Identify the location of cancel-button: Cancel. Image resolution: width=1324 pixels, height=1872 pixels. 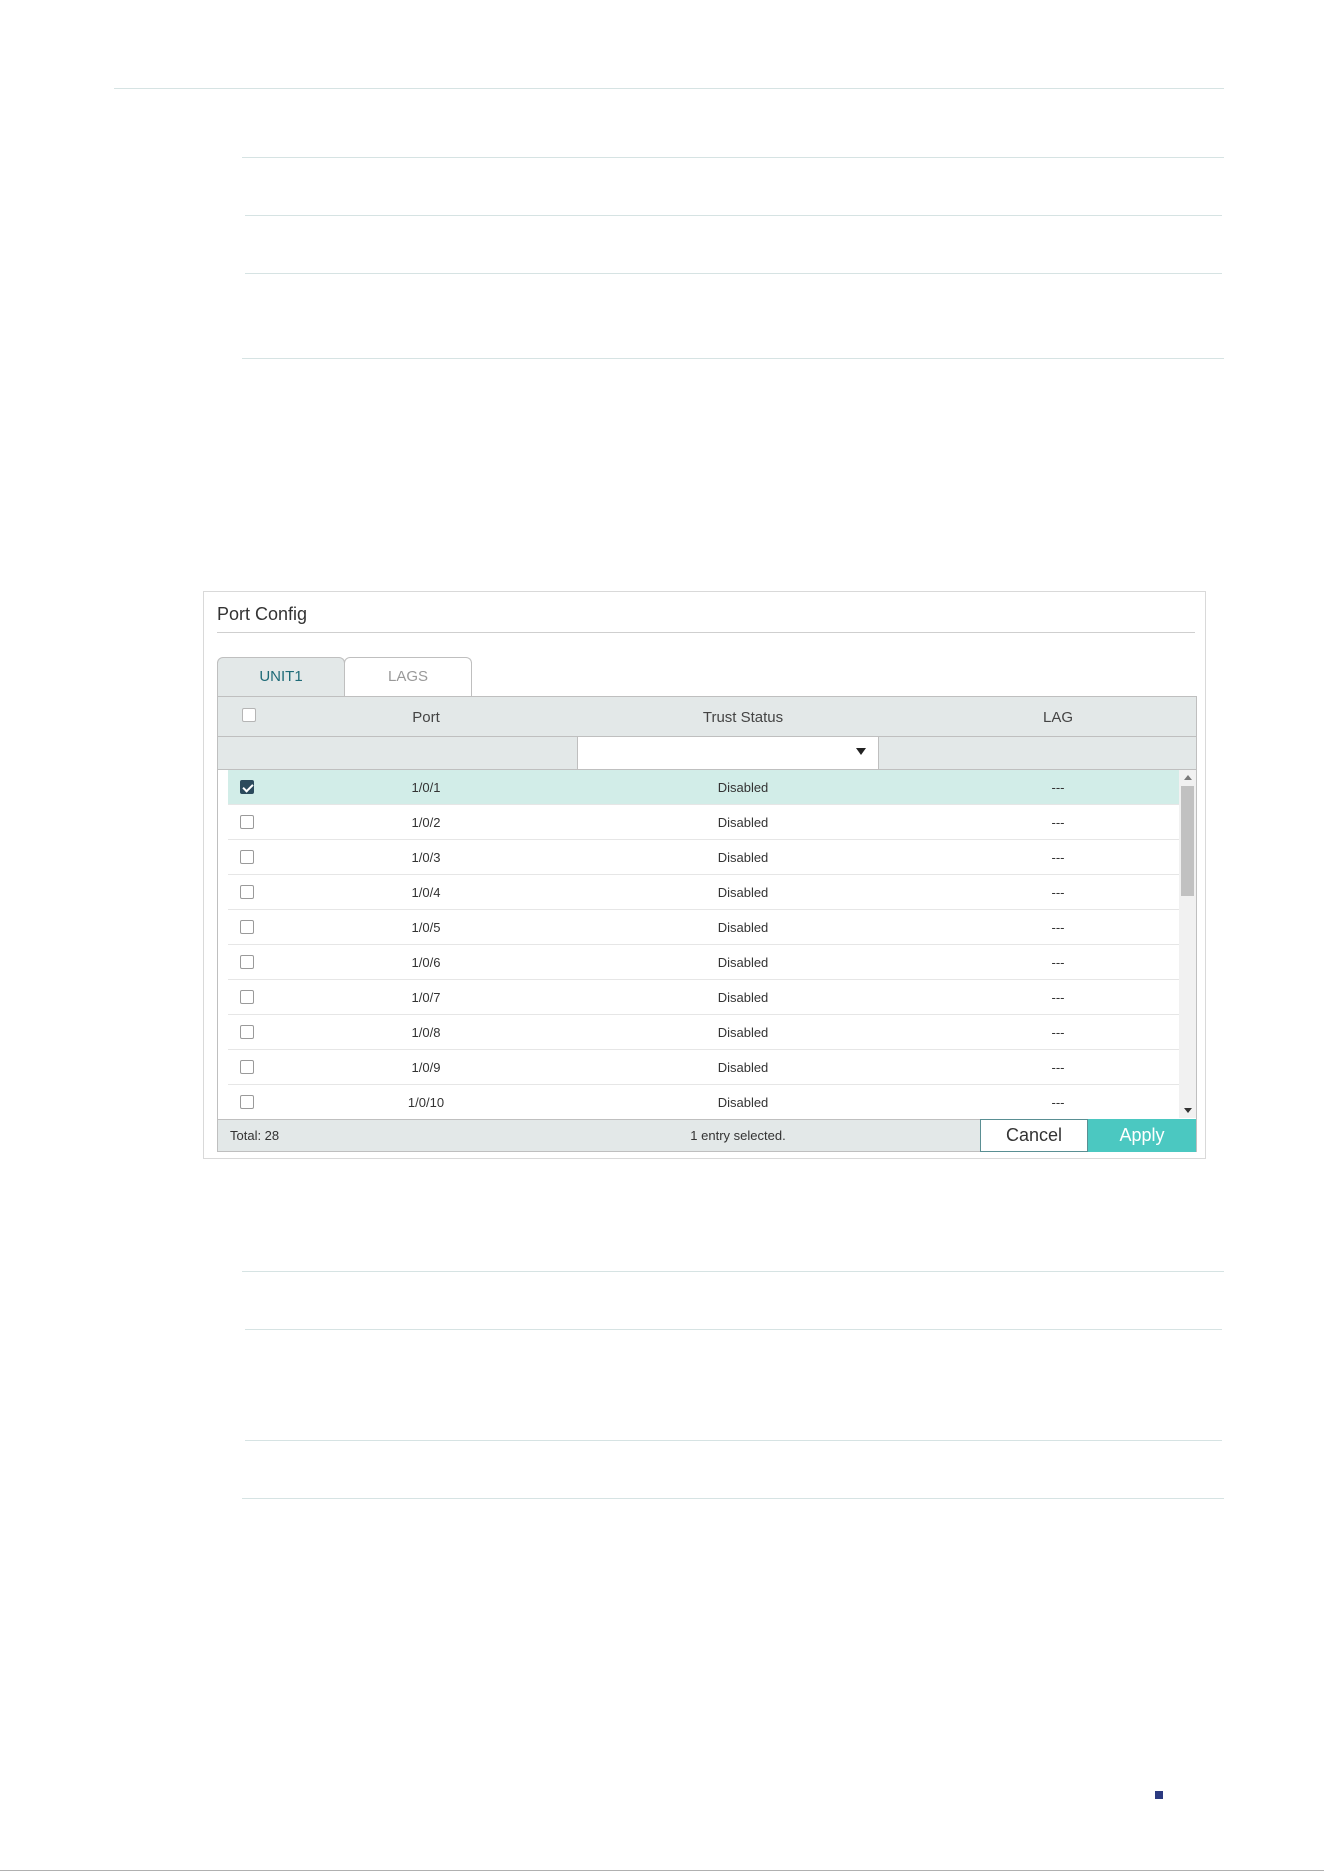
(1034, 1135).